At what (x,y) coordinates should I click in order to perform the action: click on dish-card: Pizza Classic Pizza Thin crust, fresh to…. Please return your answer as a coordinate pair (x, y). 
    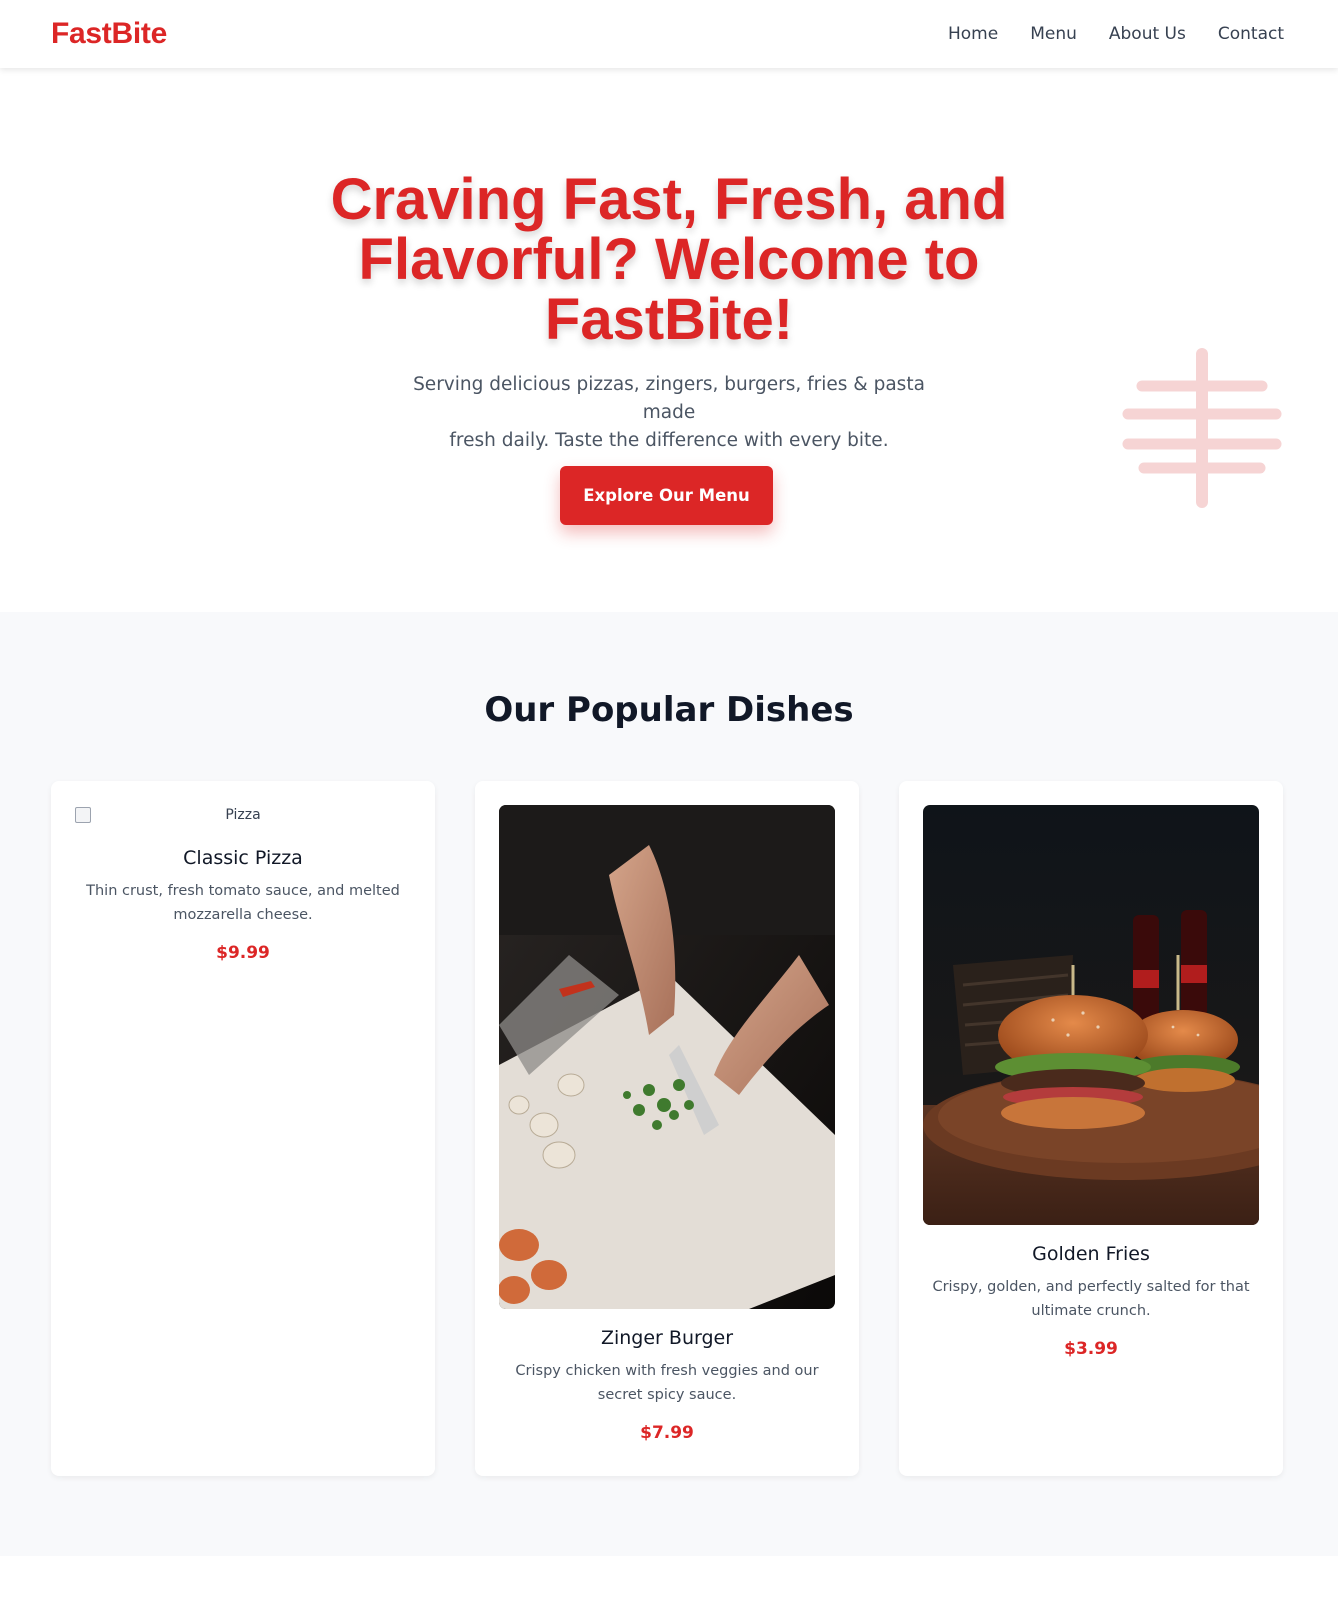
    Looking at the image, I should click on (243, 1128).